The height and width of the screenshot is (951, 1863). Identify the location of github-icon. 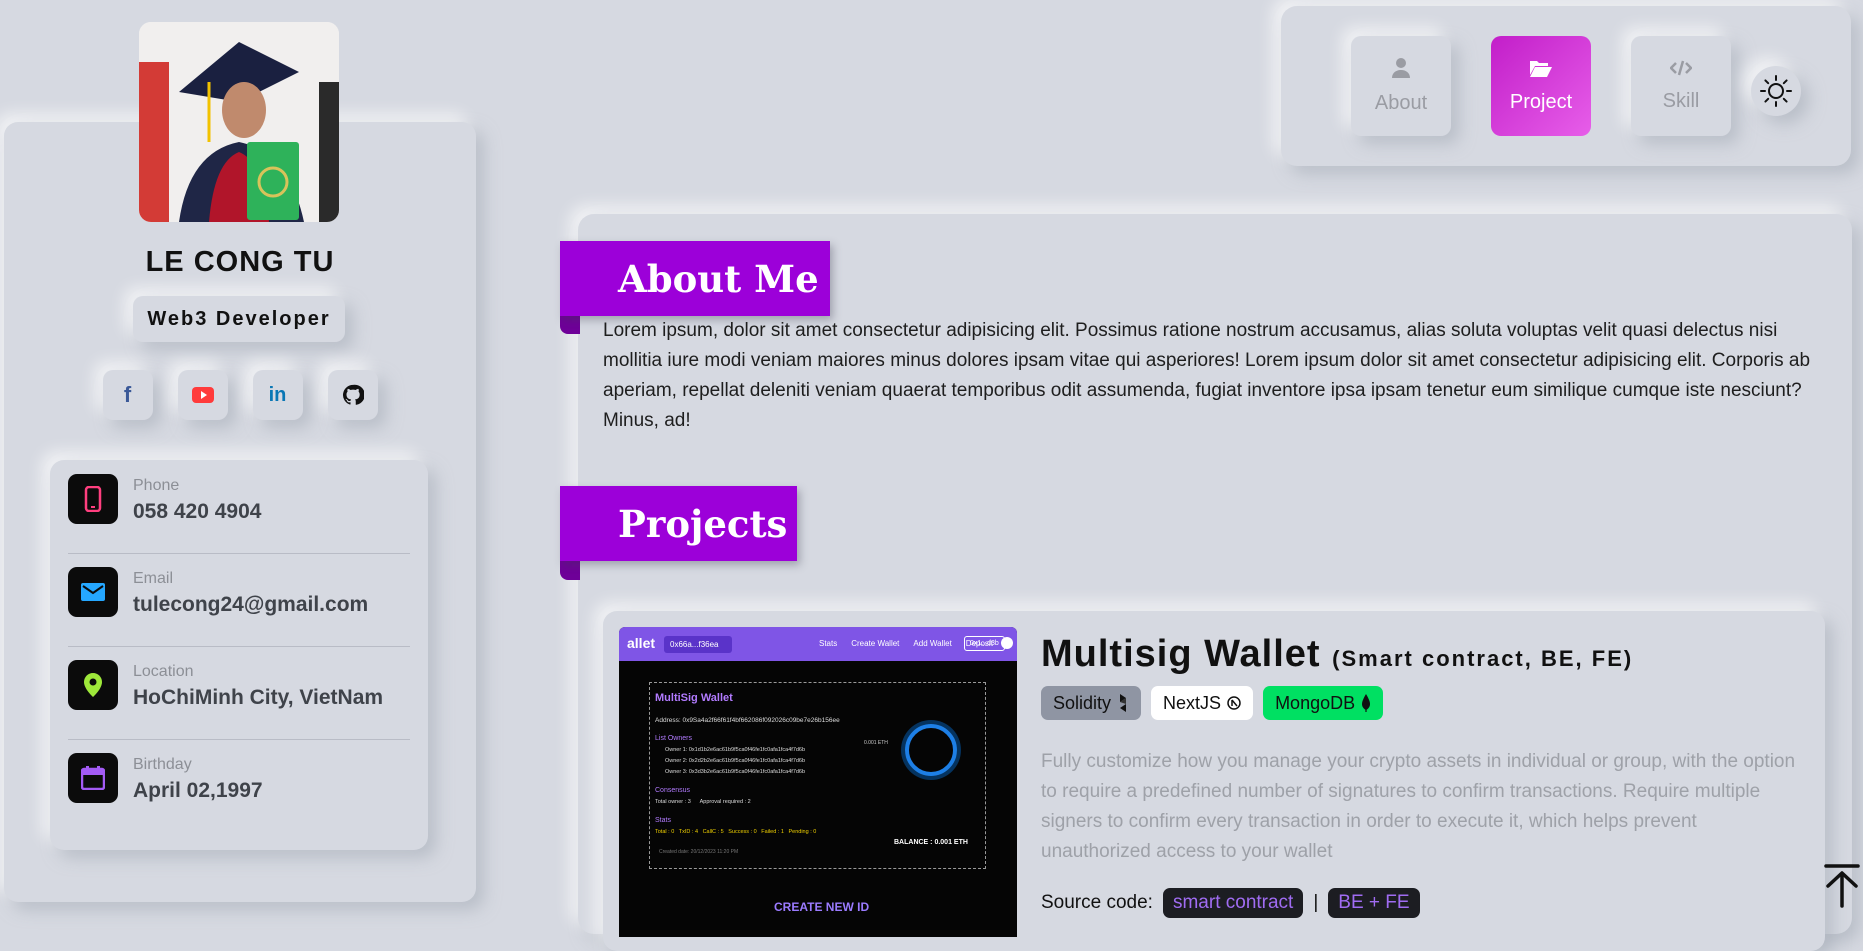
(353, 394).